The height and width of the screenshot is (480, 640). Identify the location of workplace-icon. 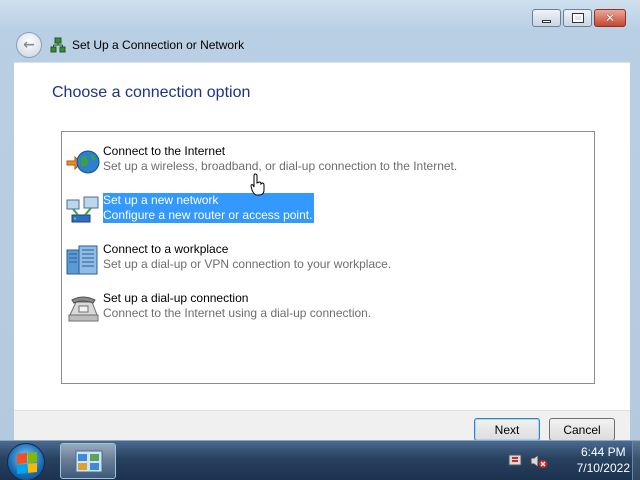
(82, 260).